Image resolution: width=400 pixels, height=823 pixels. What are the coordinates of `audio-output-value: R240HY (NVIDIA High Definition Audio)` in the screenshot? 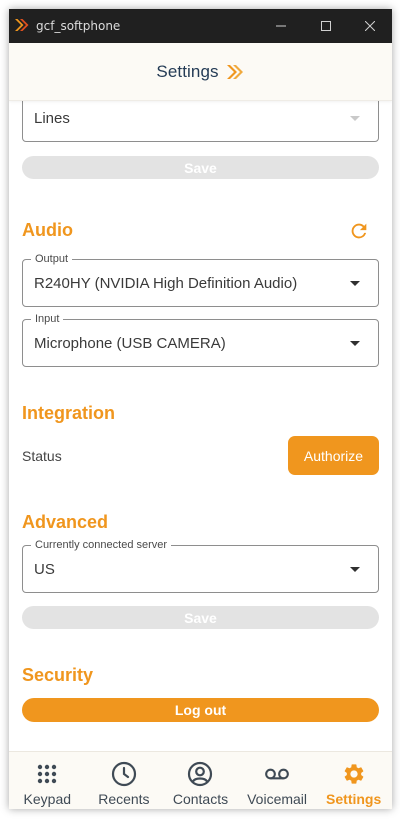 It's located at (166, 283).